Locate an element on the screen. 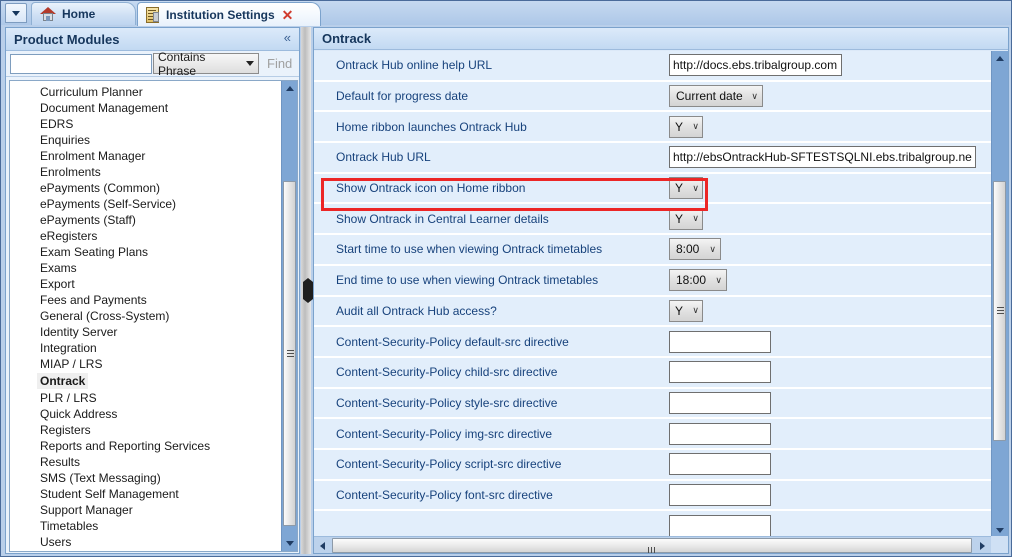 Image resolution: width=1012 pixels, height=557 pixels. module-list-item: Enquiries is located at coordinates (160, 140).